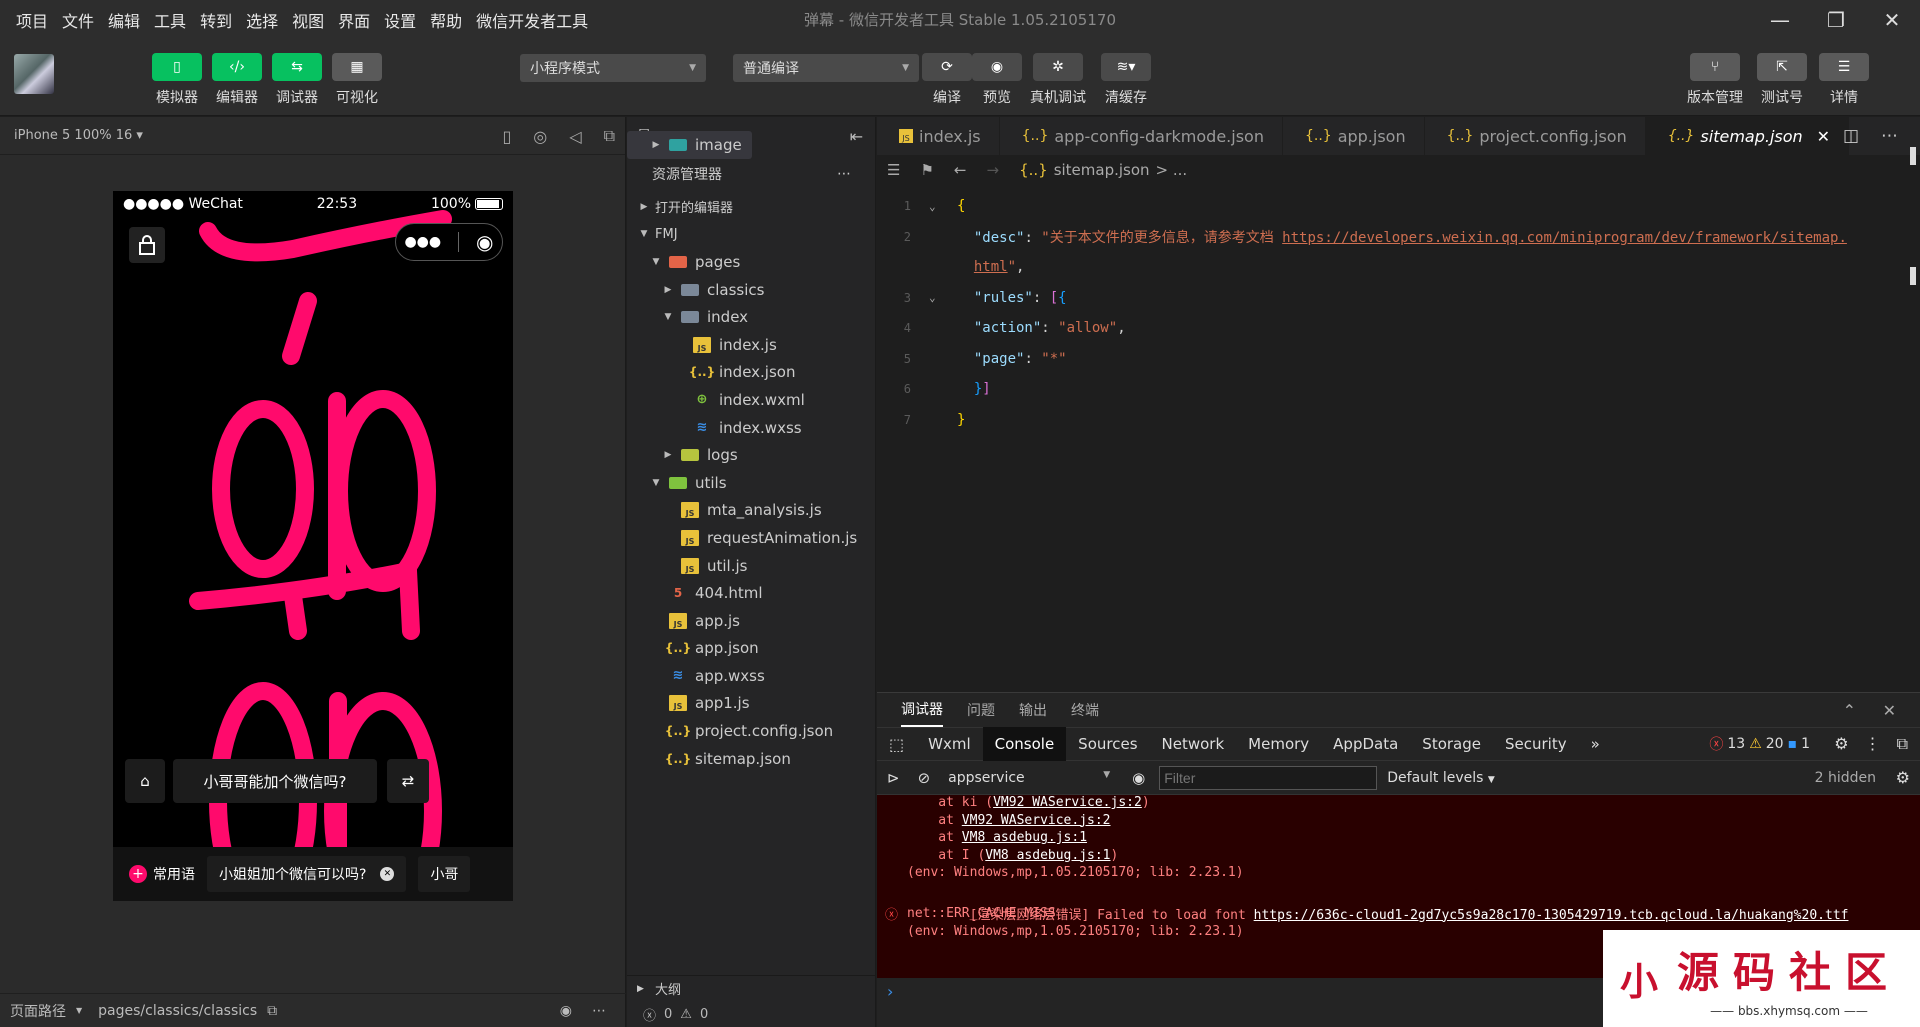  I want to click on bookmark-icon: ⚑, so click(926, 170).